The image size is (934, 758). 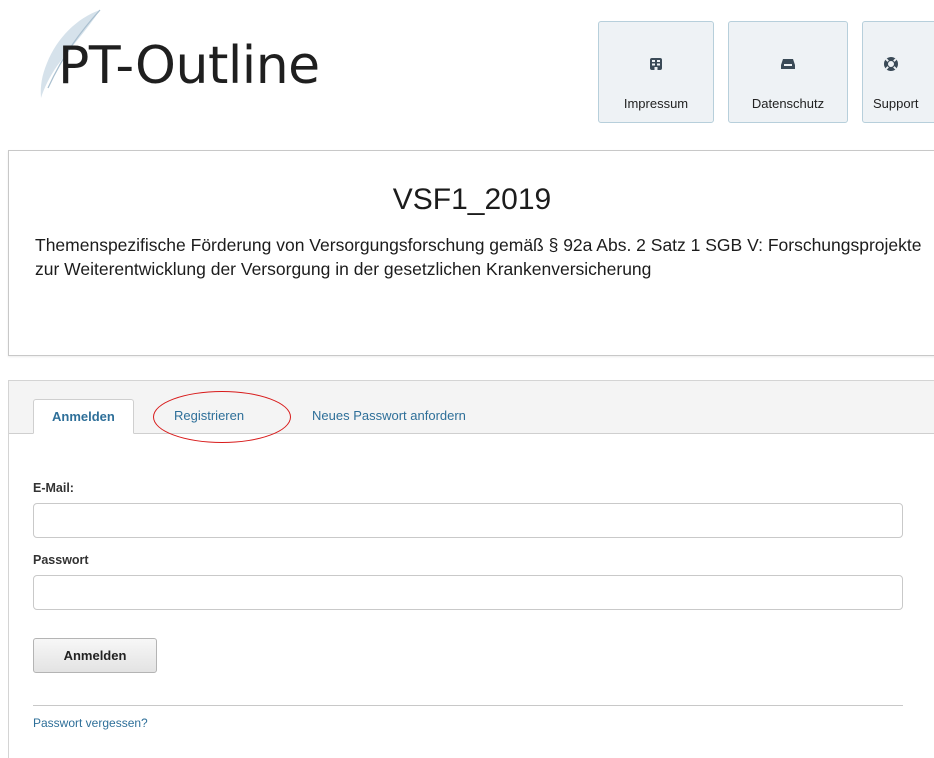 What do you see at coordinates (209, 416) in the screenshot?
I see `tab-registrieren: Registrieren` at bounding box center [209, 416].